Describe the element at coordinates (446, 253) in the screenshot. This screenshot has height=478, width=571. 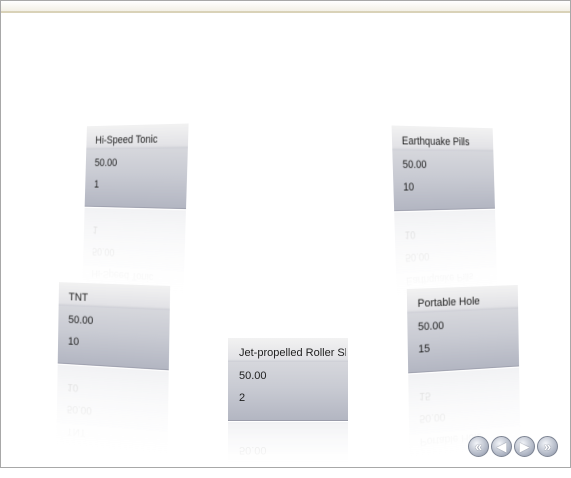
I see `item-reflection: Earthquake Pills 50.00 10` at that location.